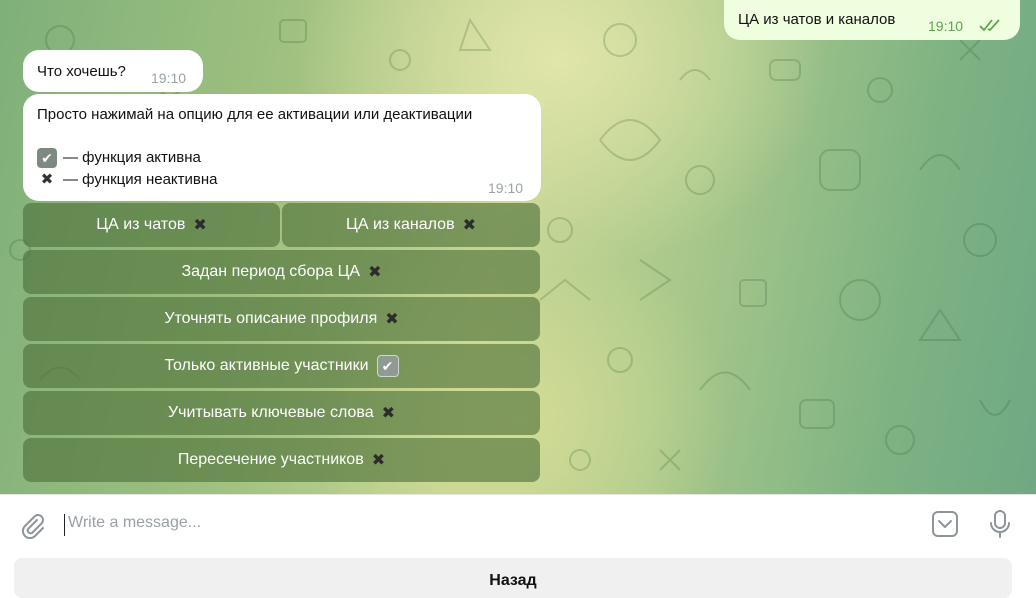 Image resolution: width=1036 pixels, height=598 pixels. I want to click on instructions-time: 19:10, so click(506, 188).